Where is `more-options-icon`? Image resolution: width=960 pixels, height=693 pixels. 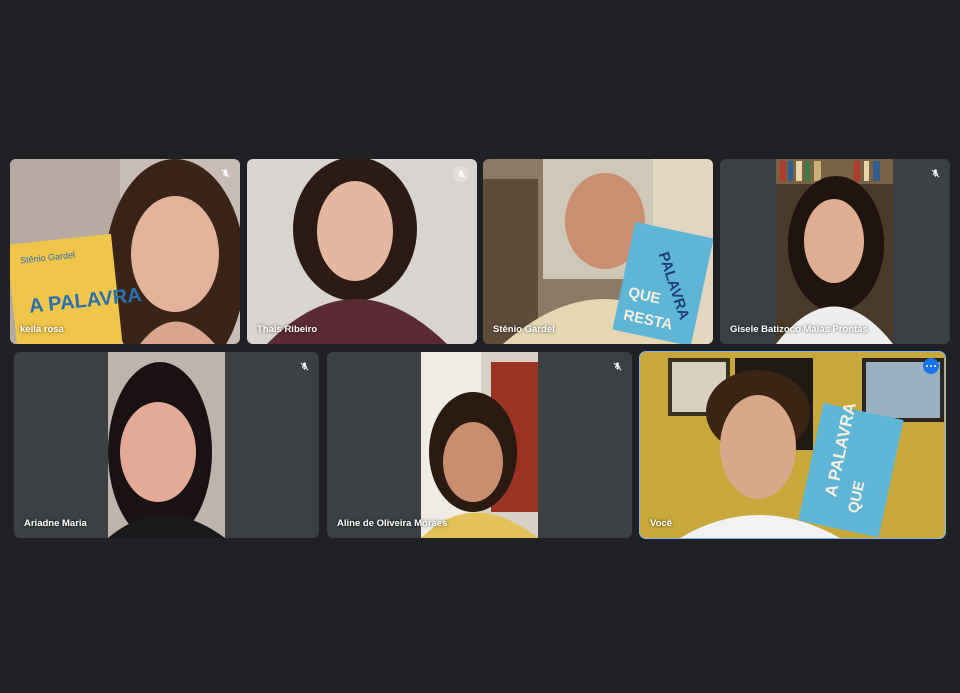 more-options-icon is located at coordinates (931, 366).